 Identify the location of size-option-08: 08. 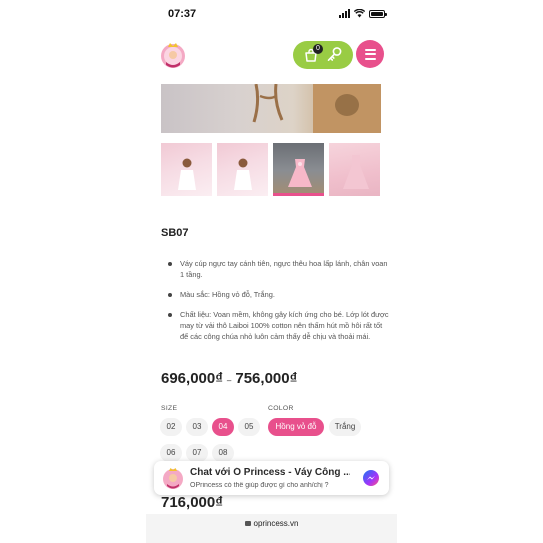
(223, 453).